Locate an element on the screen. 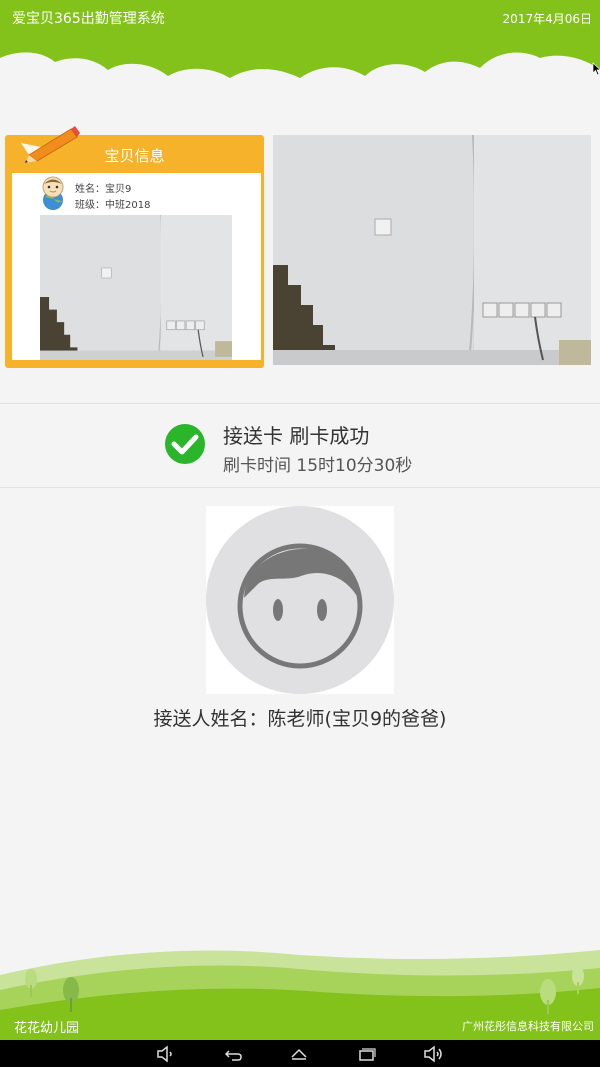 The width and height of the screenshot is (600, 1067). school-name: 花花幼儿园 is located at coordinates (47, 1028).